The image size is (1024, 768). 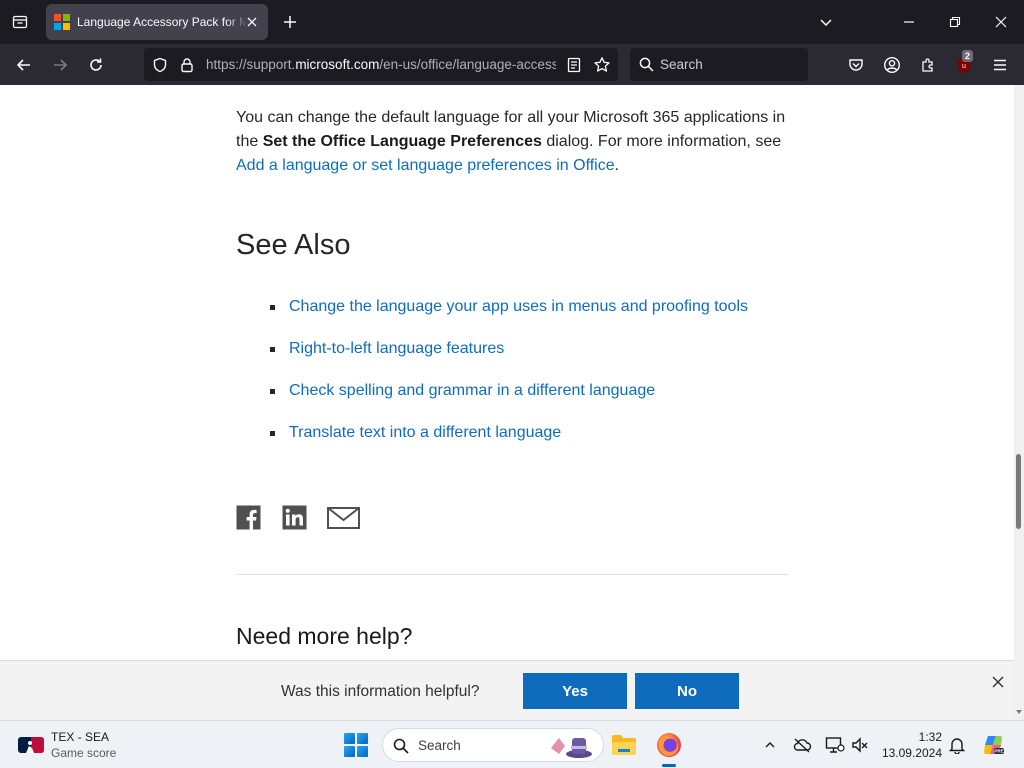 I want to click on copilot-button: PRE, so click(x=993, y=745).